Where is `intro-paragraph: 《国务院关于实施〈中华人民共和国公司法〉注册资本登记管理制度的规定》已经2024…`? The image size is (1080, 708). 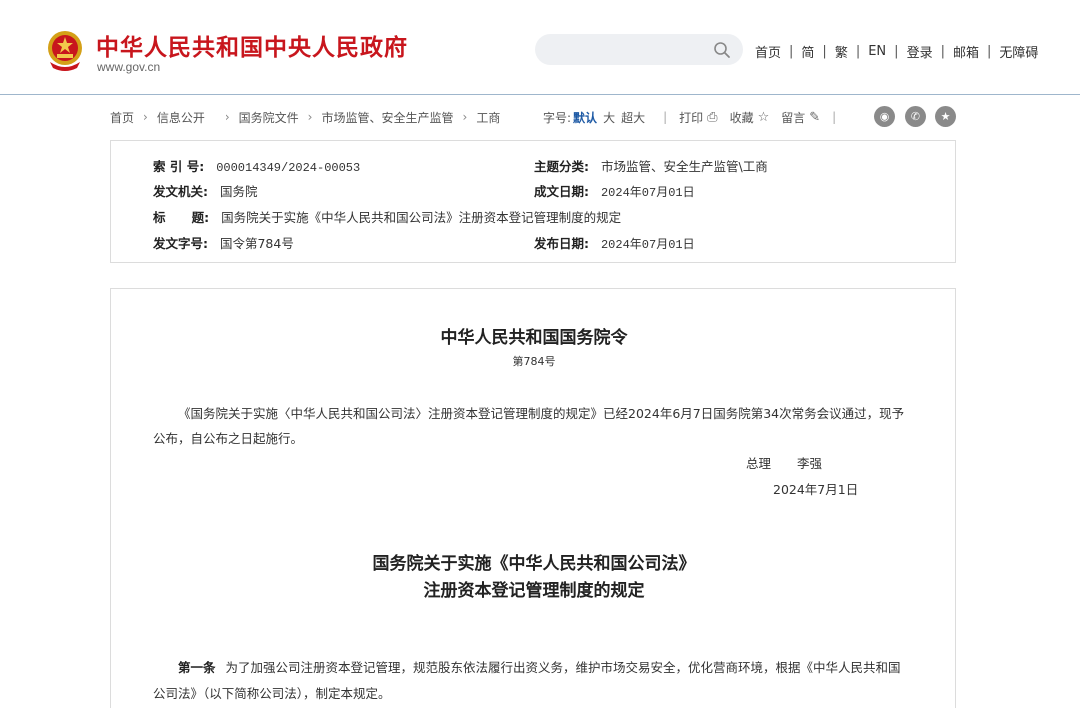
intro-paragraph: 《国务院关于实施〈中华人民共和国公司法〉注册资本登记管理制度的规定》已经2024… is located at coordinates (529, 426).